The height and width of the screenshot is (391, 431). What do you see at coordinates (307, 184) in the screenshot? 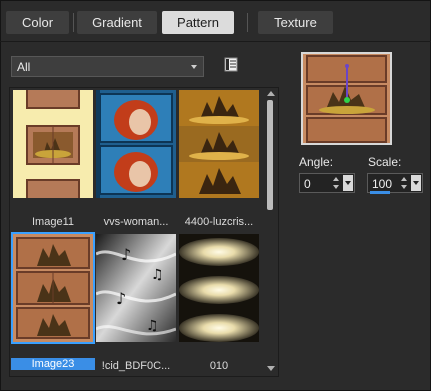
I see `angle-value: 0` at bounding box center [307, 184].